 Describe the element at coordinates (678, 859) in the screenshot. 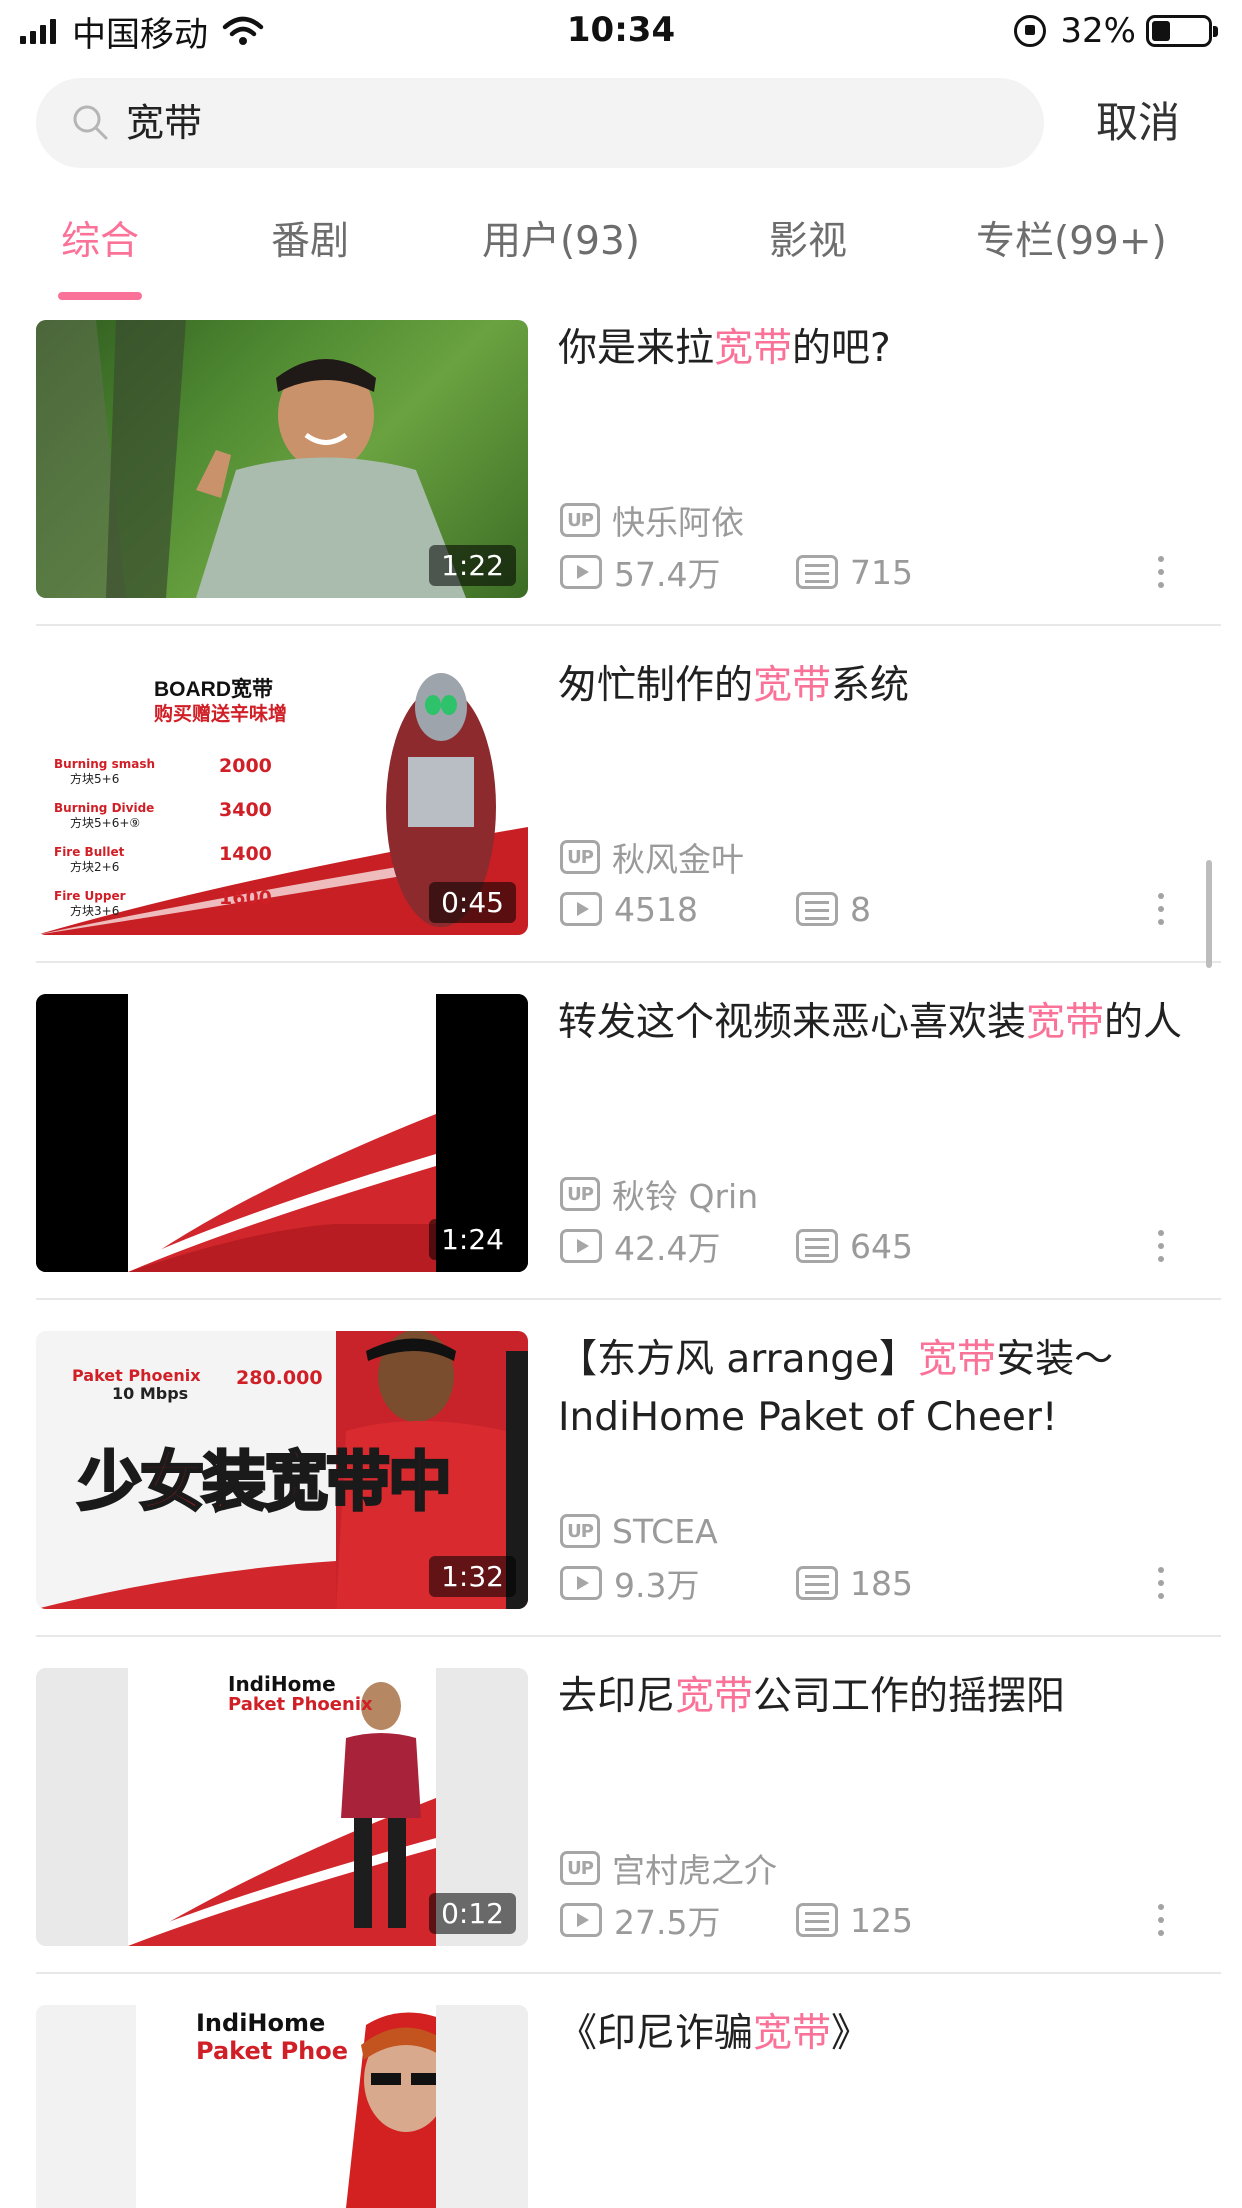

I see `uploader-name: 秋风金叶` at that location.